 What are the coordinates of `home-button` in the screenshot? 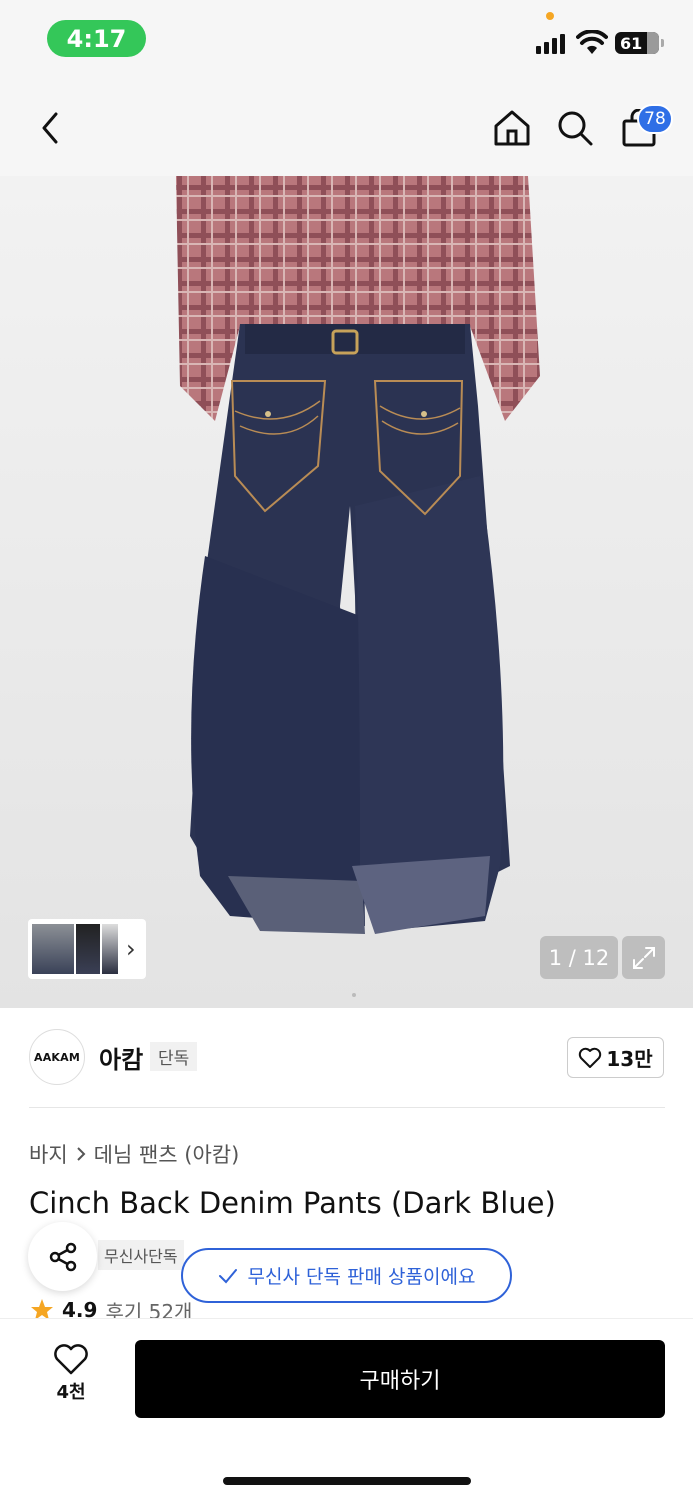 It's located at (512, 128).